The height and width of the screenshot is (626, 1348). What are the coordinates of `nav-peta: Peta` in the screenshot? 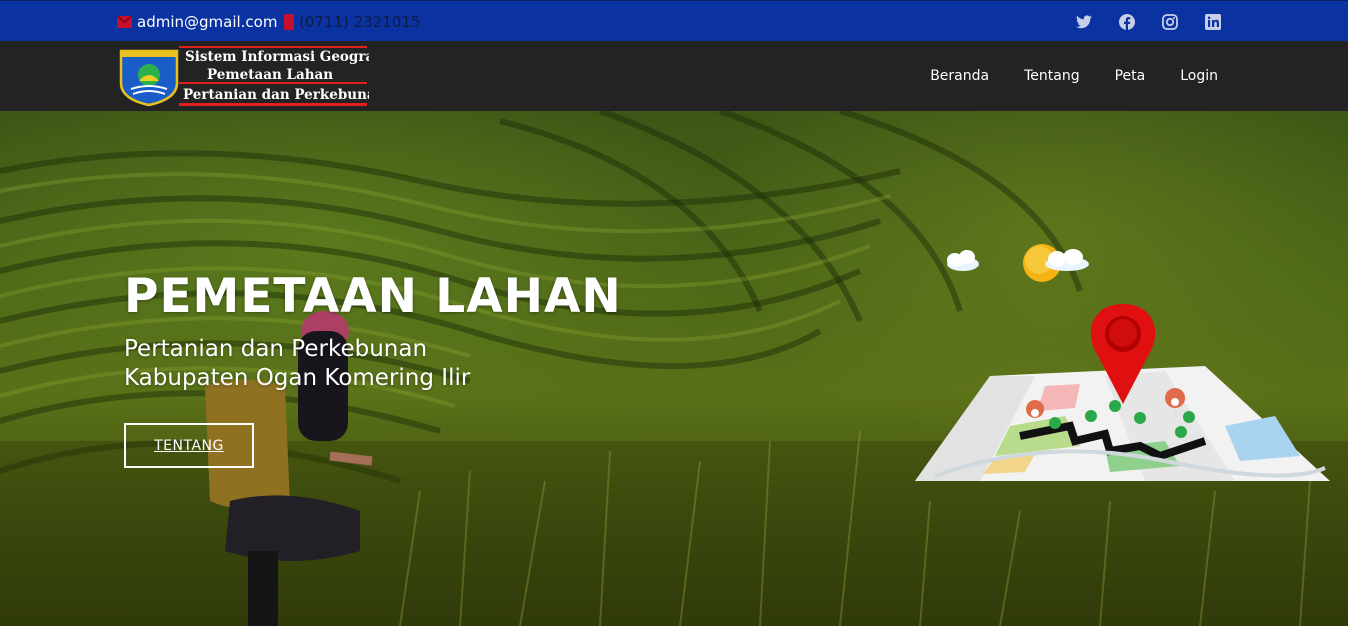 It's located at (1130, 76).